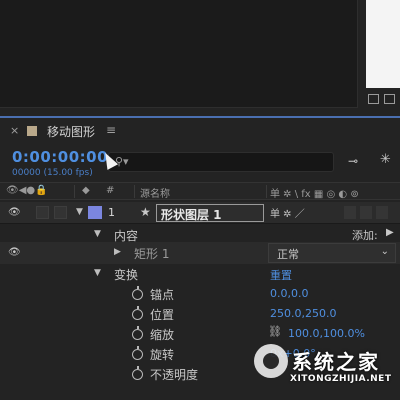  Describe the element at coordinates (155, 192) in the screenshot. I see `source-name-header: 源名称` at that location.